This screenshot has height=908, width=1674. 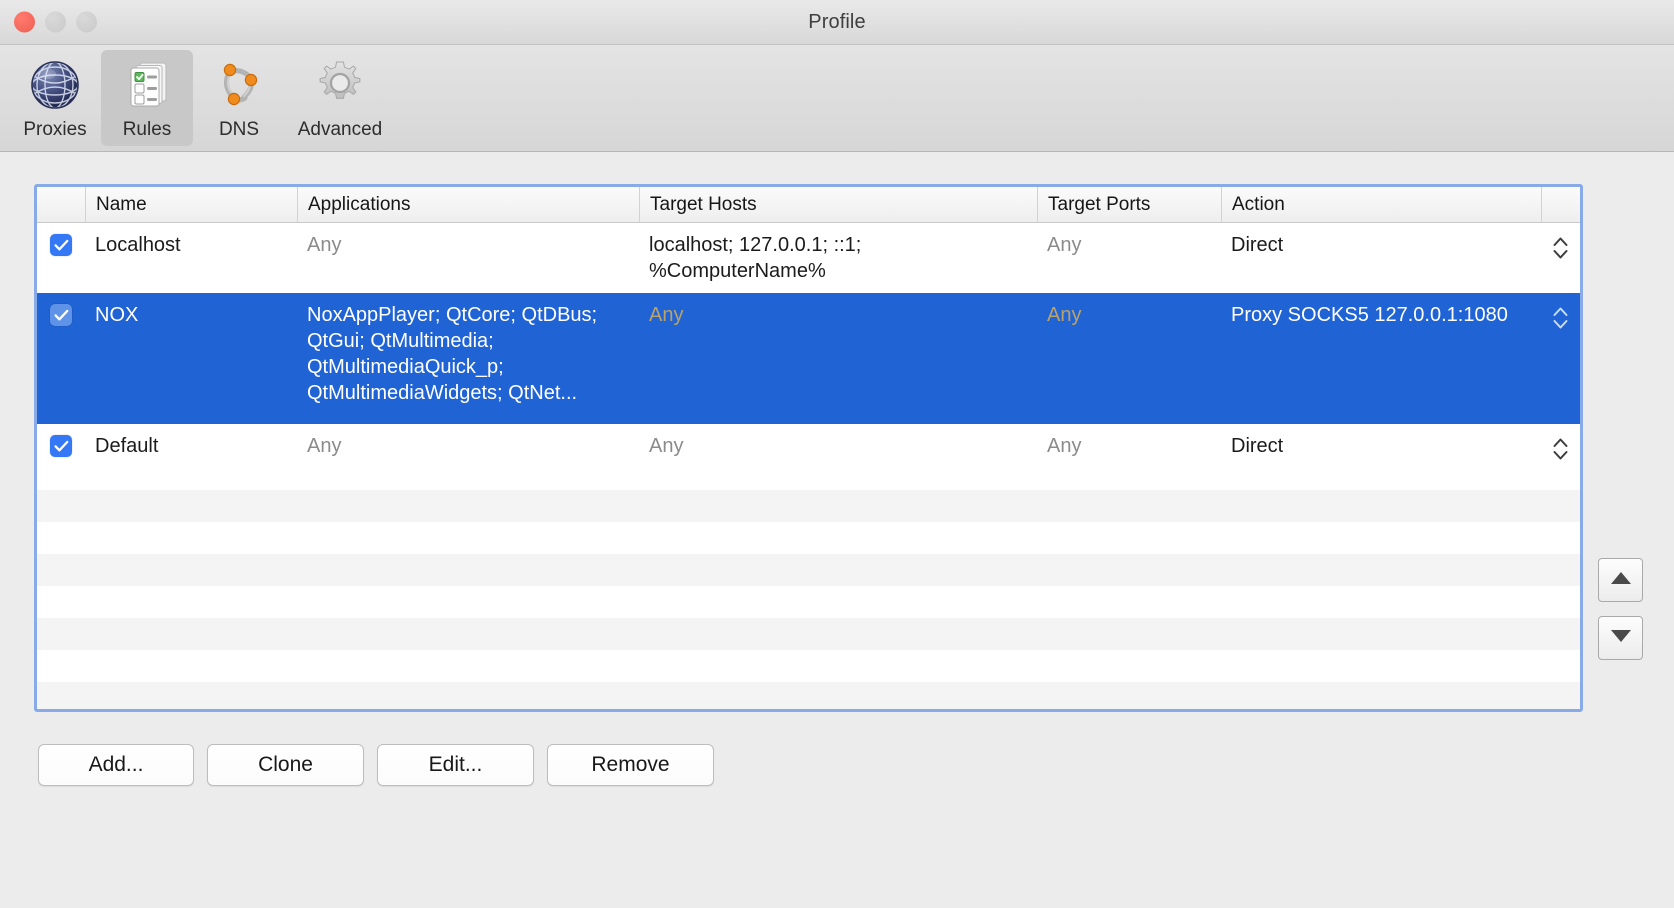 I want to click on toolbar-item-proxies: Proxies, so click(x=55, y=98).